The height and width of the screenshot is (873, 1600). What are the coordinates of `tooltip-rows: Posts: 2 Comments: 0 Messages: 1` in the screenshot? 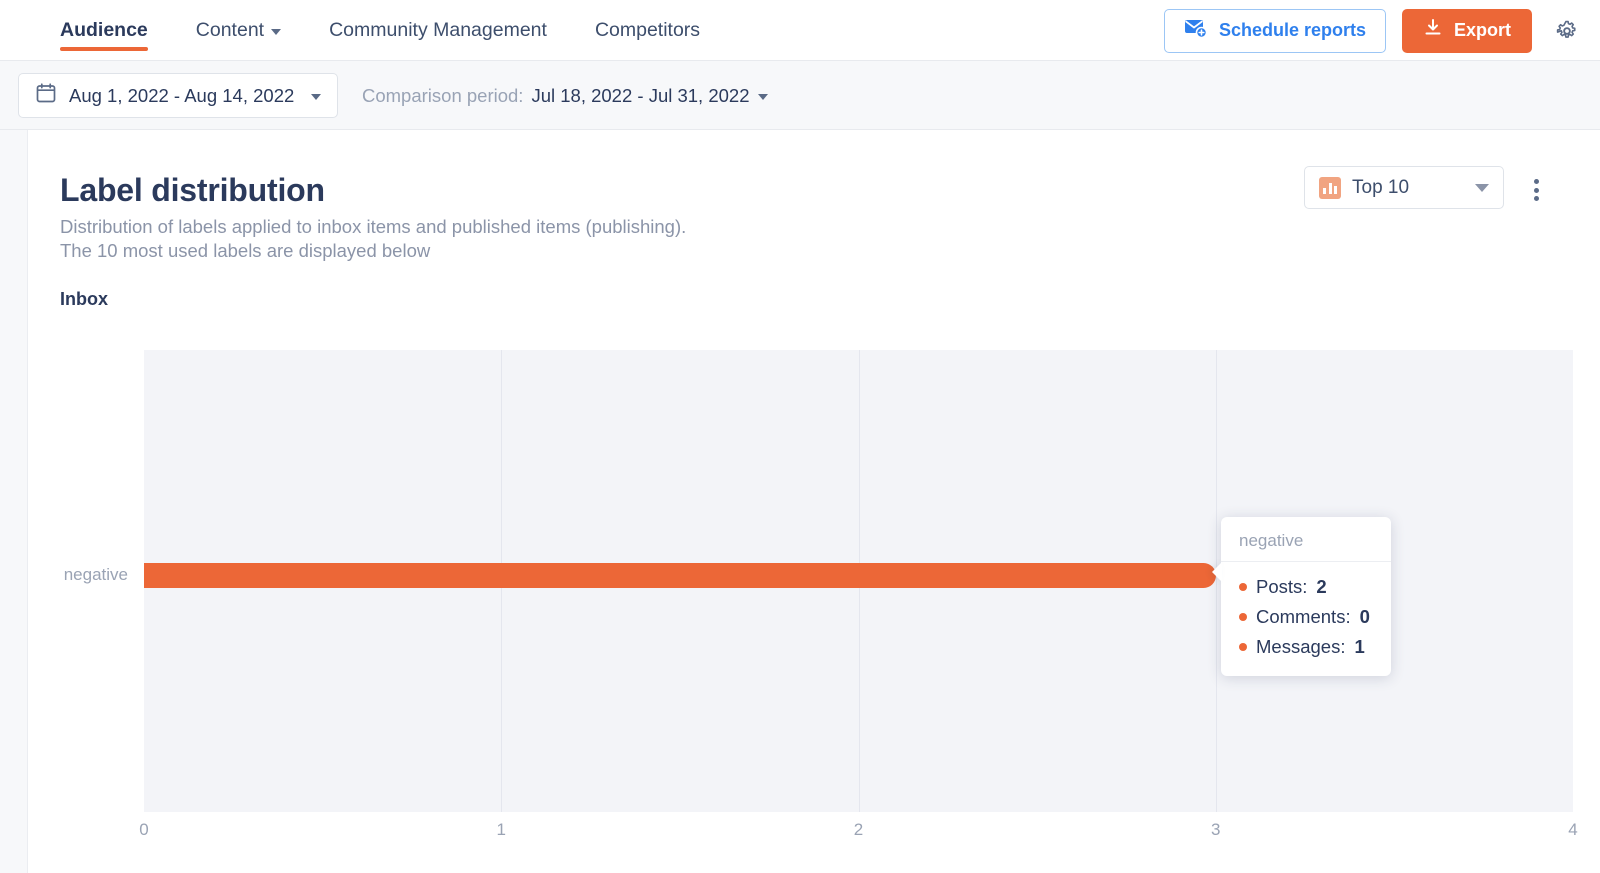 It's located at (1306, 619).